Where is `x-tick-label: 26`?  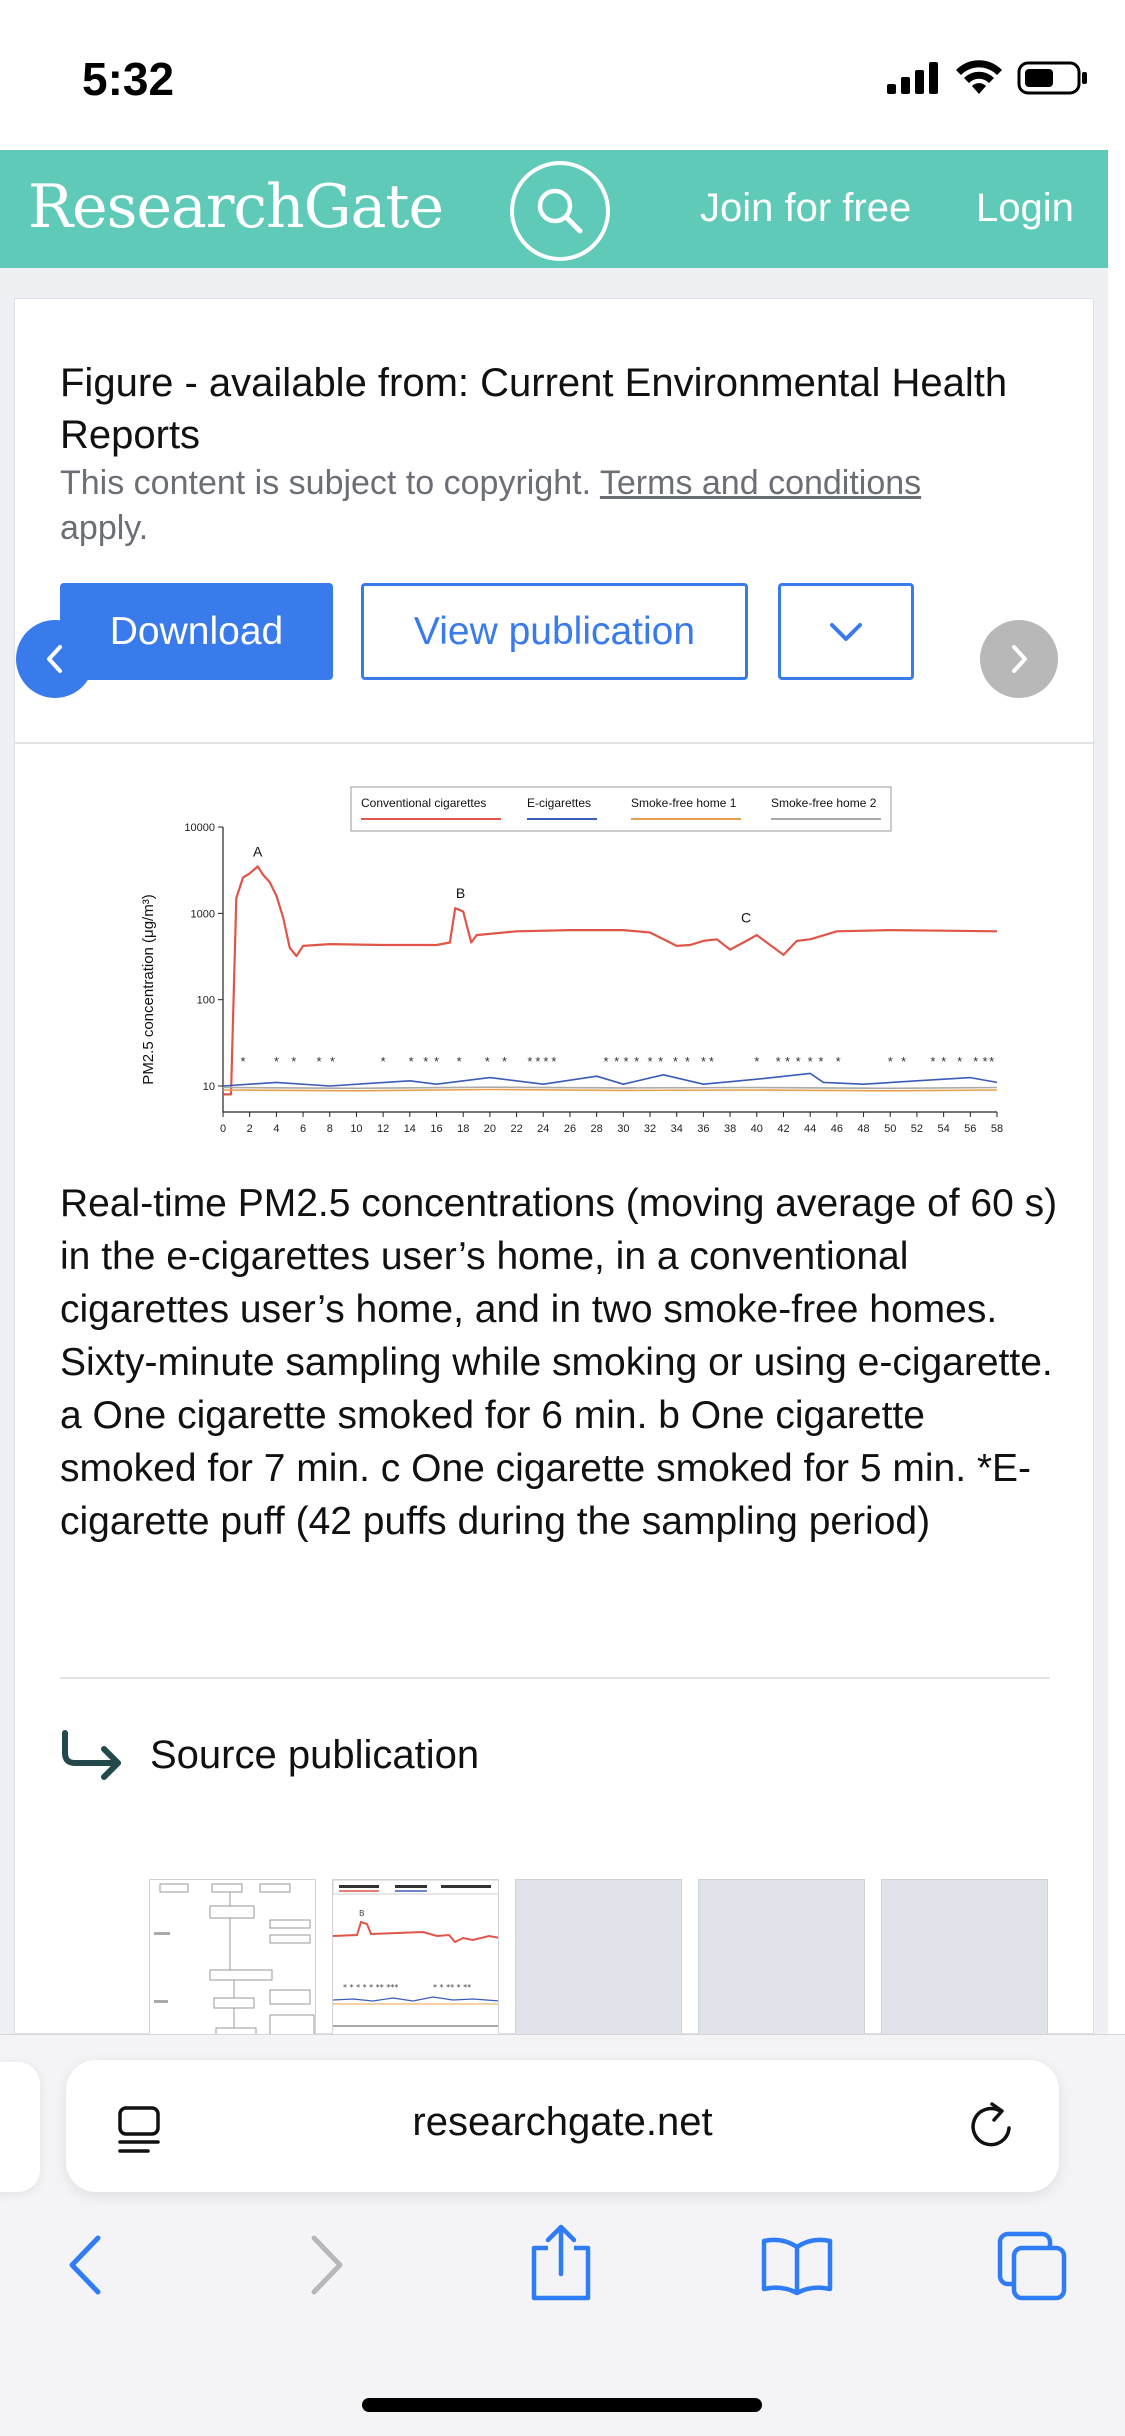
x-tick-label: 26 is located at coordinates (570, 1129).